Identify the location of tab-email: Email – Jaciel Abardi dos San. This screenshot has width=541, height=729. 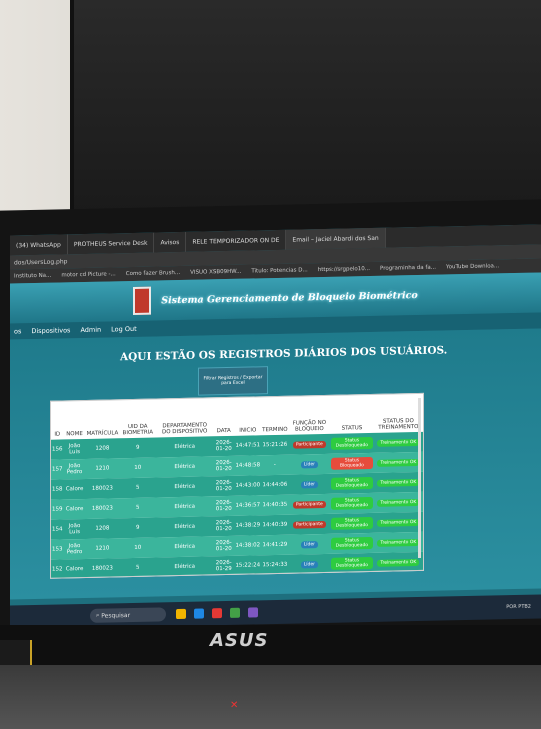
(336, 238).